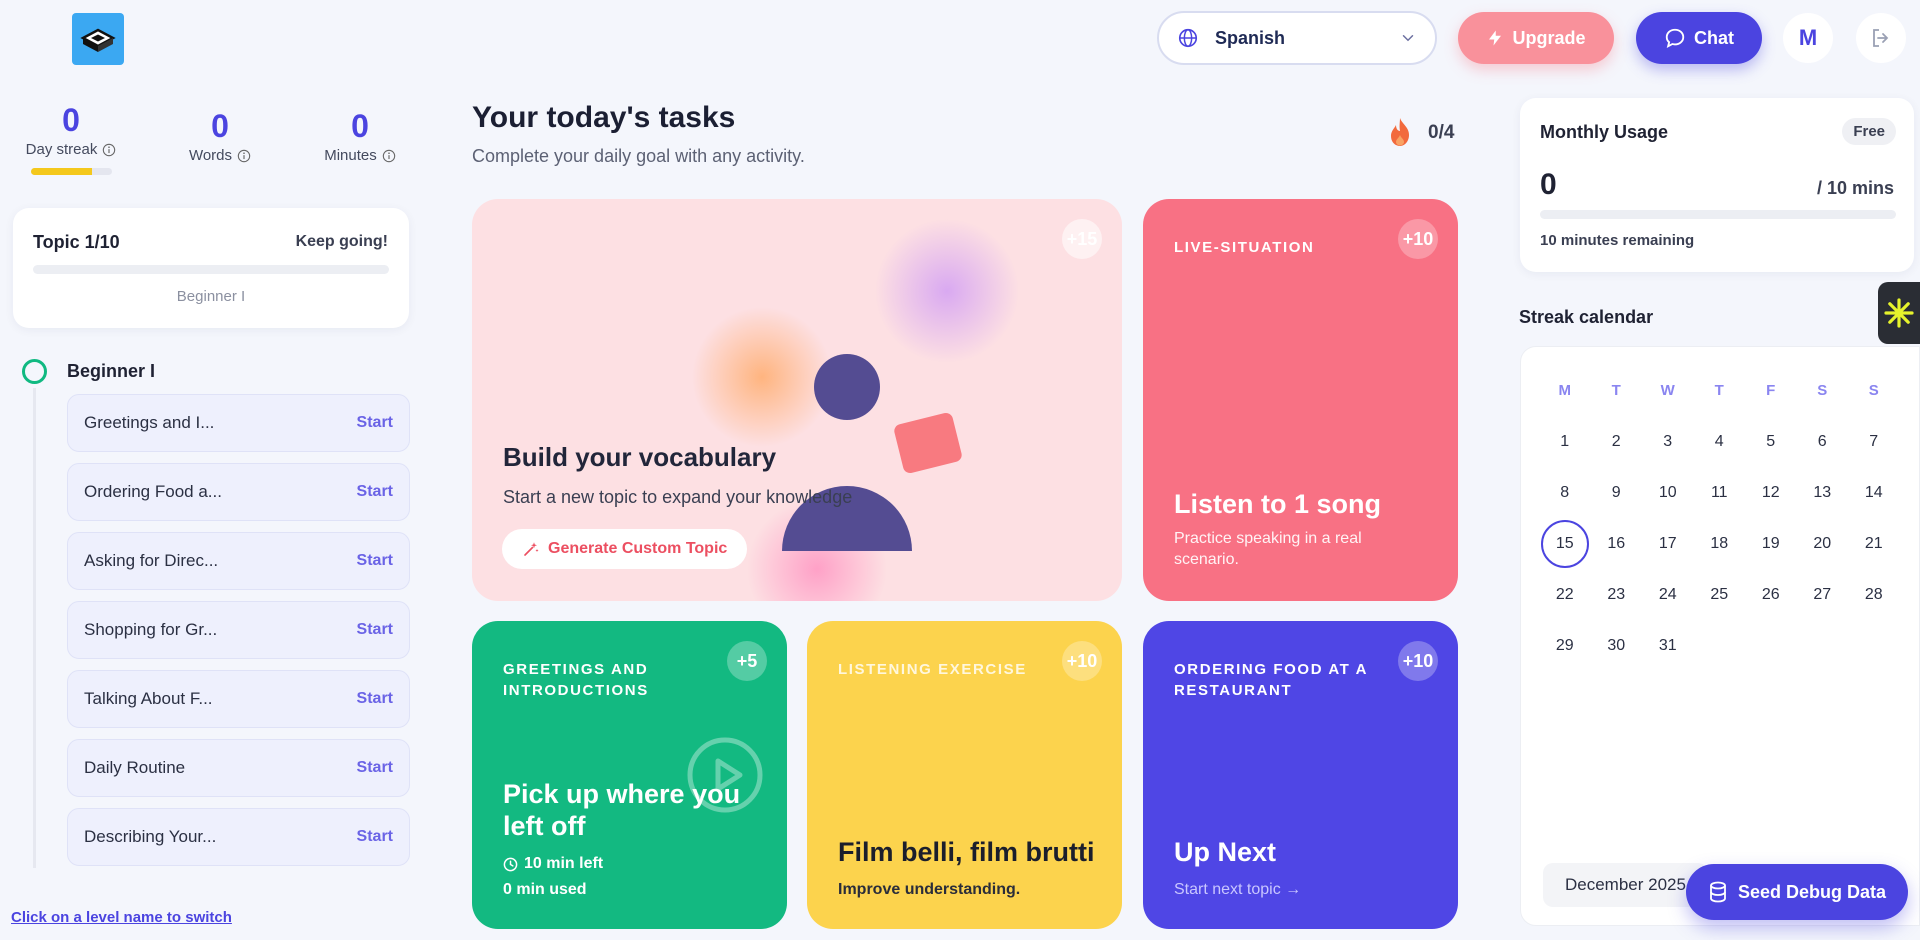  I want to click on calendar-day: 4, so click(1720, 441).